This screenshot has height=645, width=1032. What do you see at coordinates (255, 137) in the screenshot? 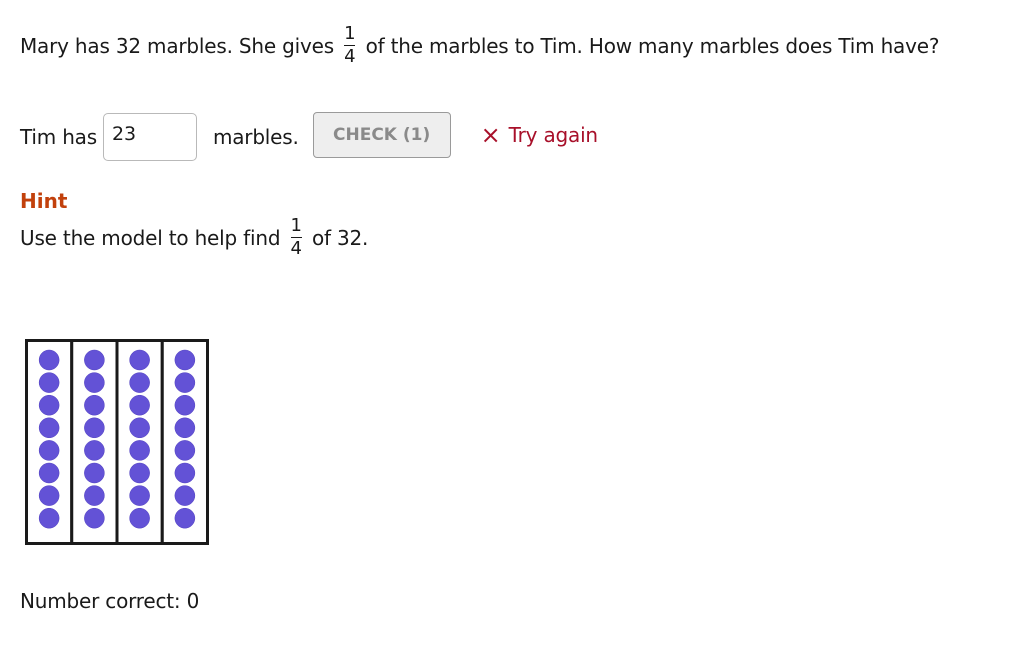
I see `answer-suffix: marbles.` at bounding box center [255, 137].